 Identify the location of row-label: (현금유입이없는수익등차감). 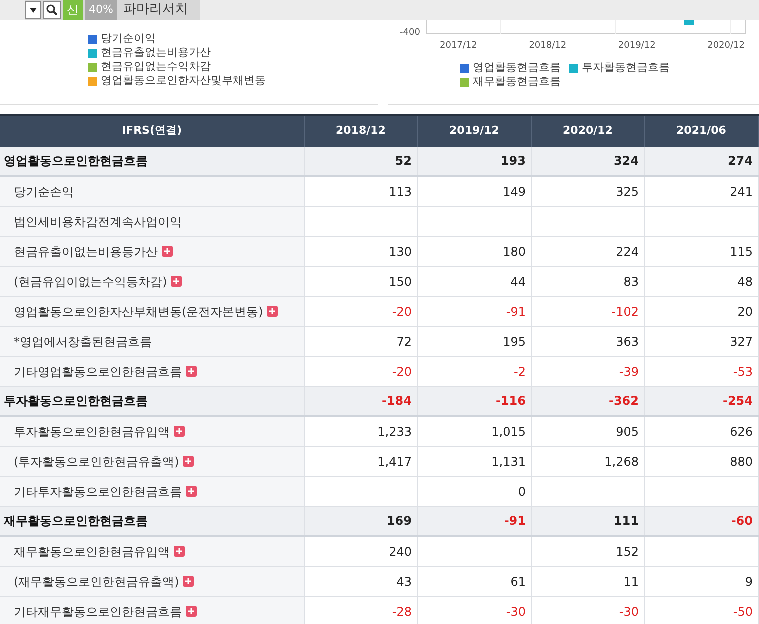
(91, 282).